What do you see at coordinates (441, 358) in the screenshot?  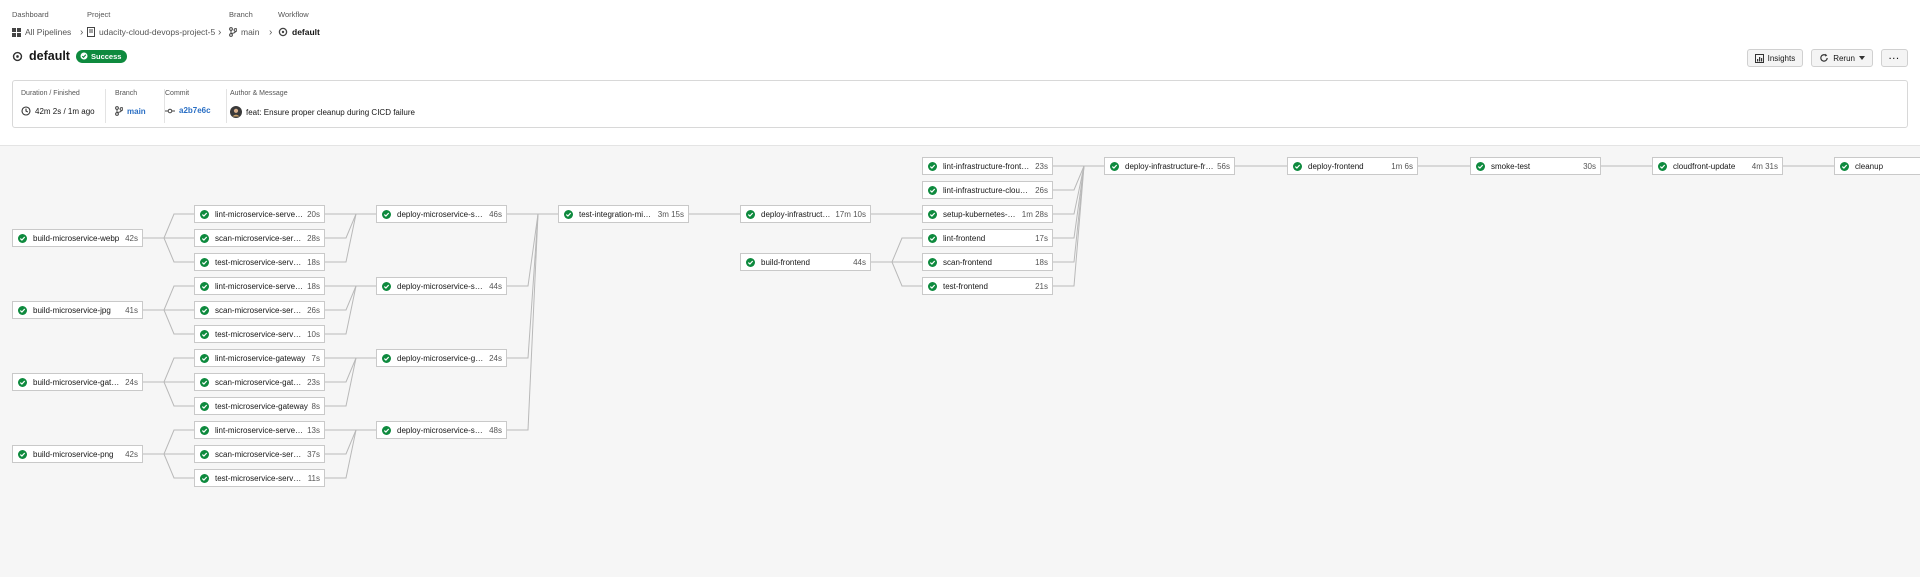 I see `job-node-d-gw: deploy-microservice-gate… 24s` at bounding box center [441, 358].